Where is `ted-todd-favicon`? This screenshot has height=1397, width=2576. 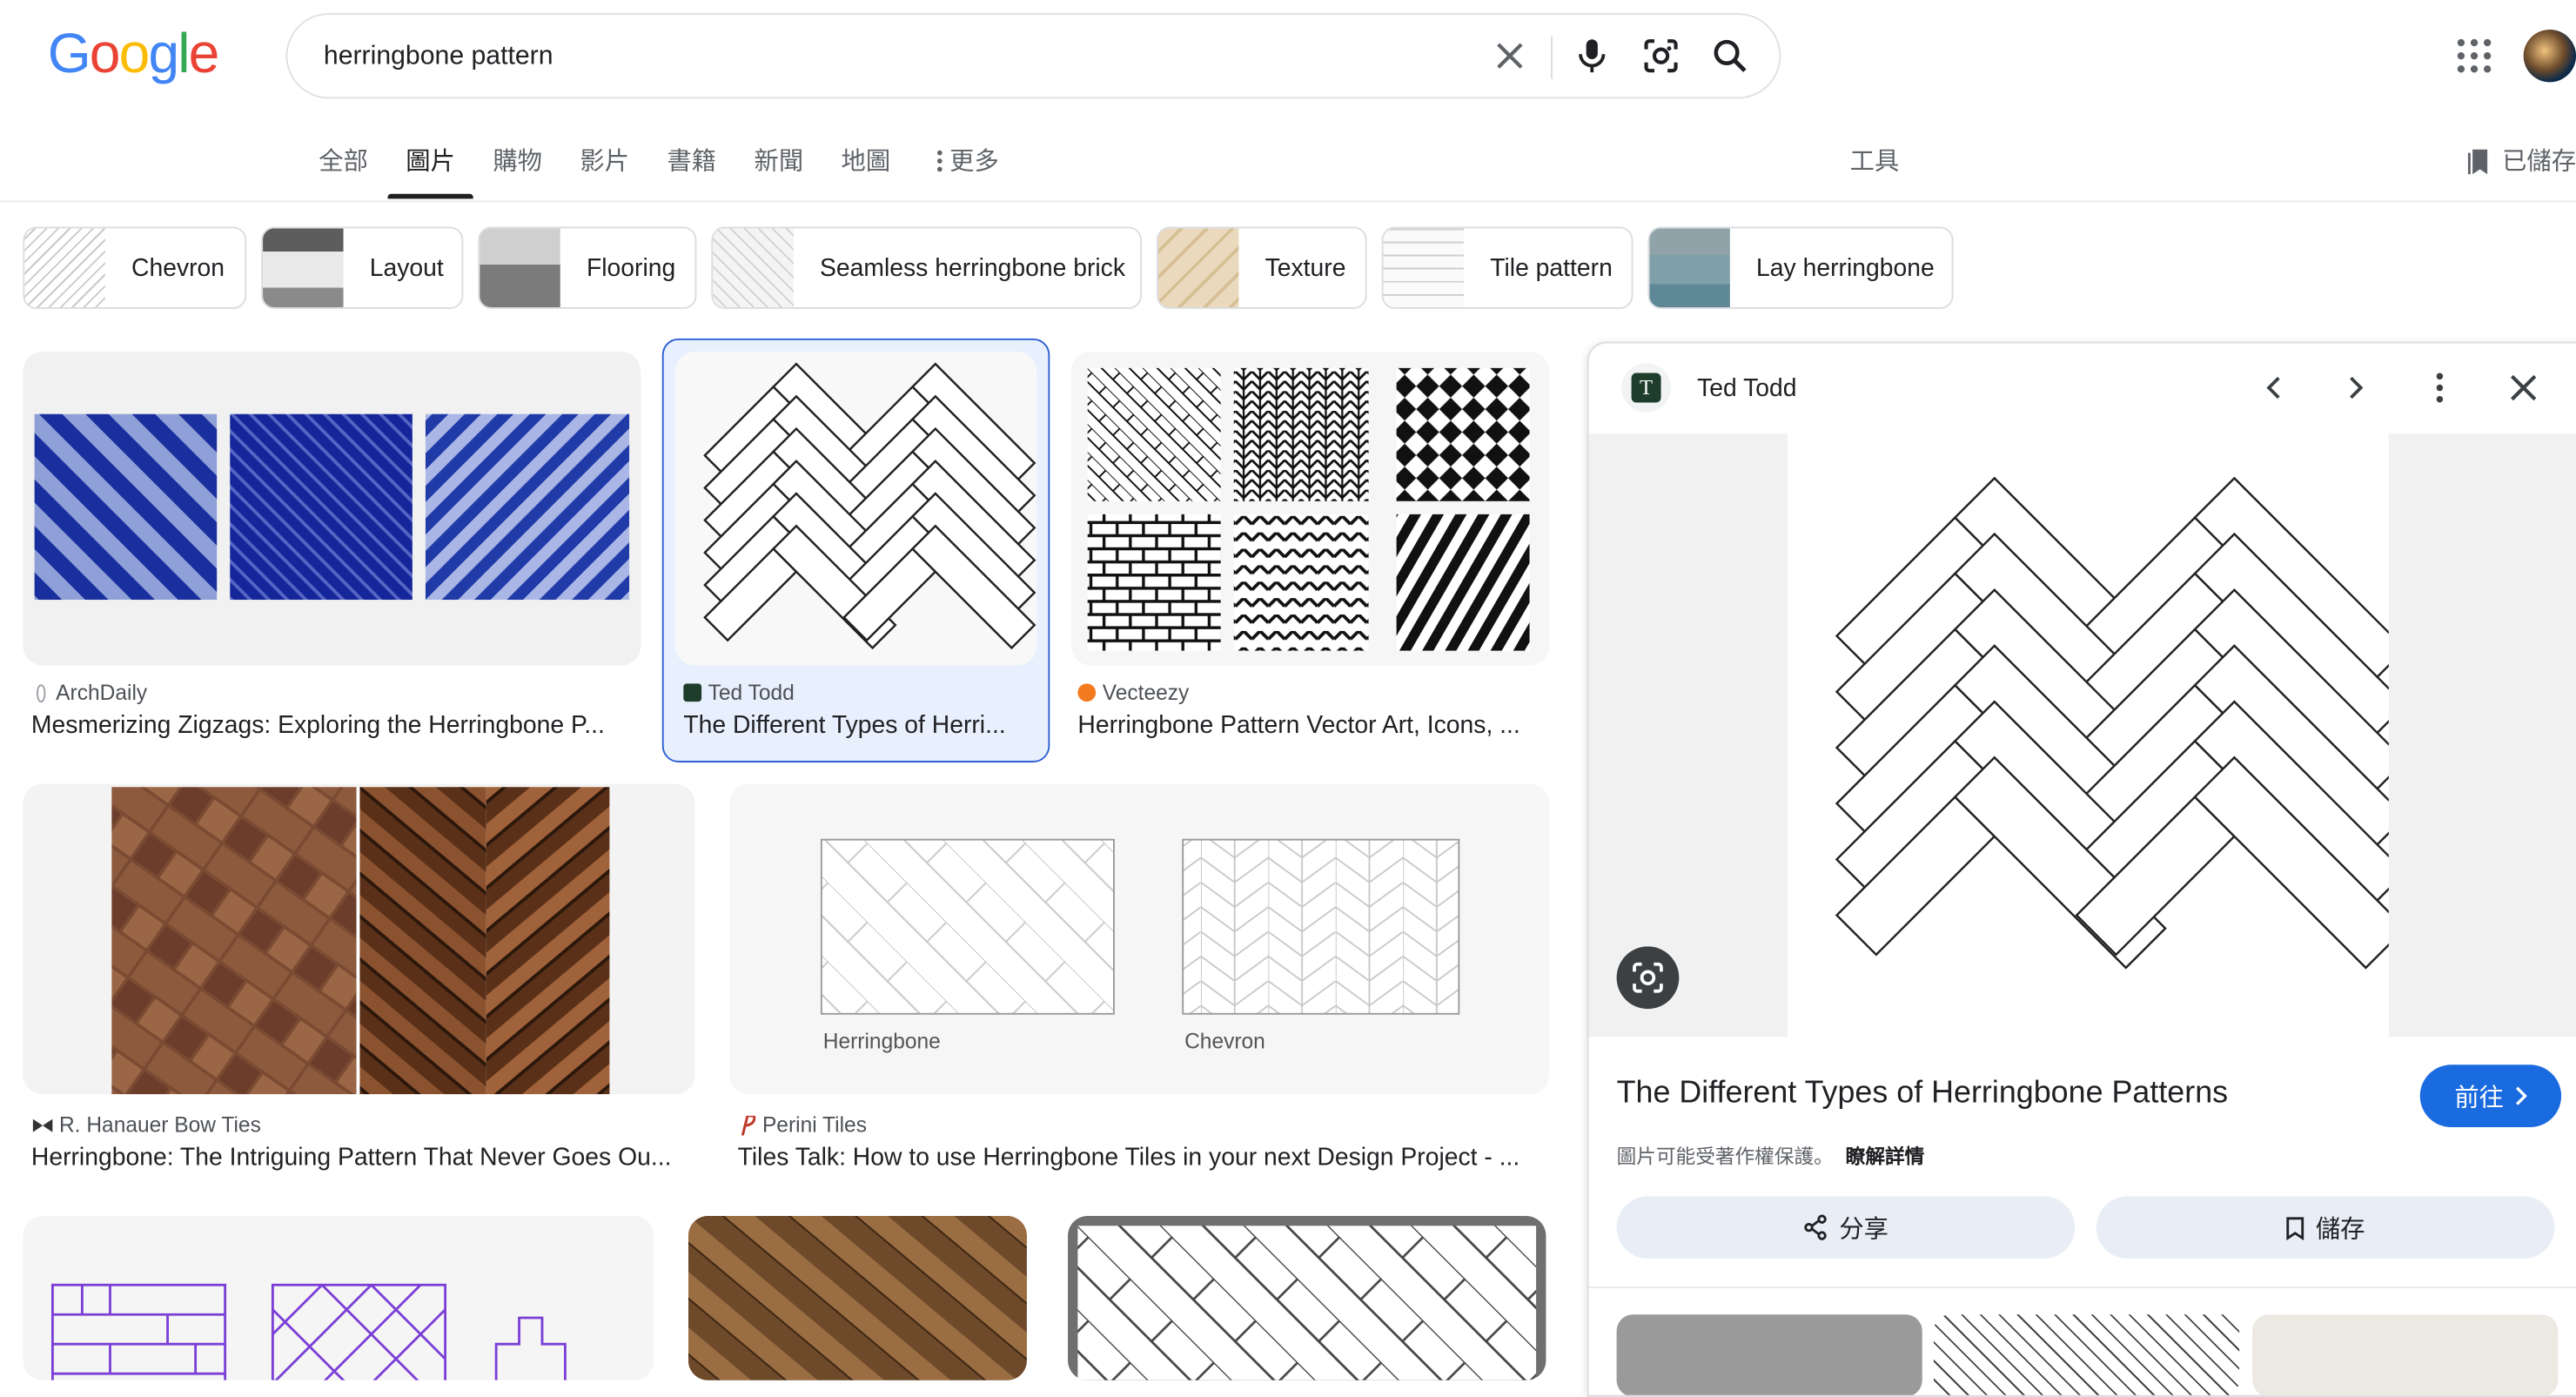
ted-todd-favicon is located at coordinates (693, 692).